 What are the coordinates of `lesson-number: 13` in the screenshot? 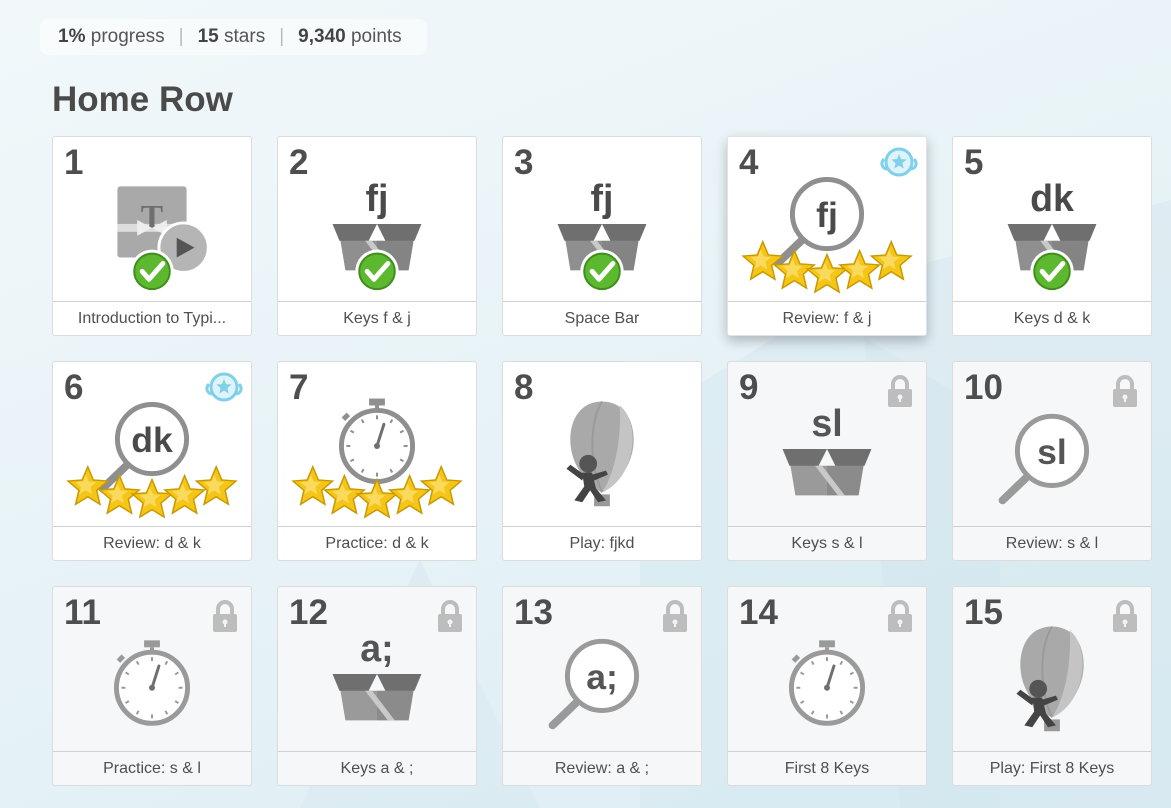 It's located at (533, 612).